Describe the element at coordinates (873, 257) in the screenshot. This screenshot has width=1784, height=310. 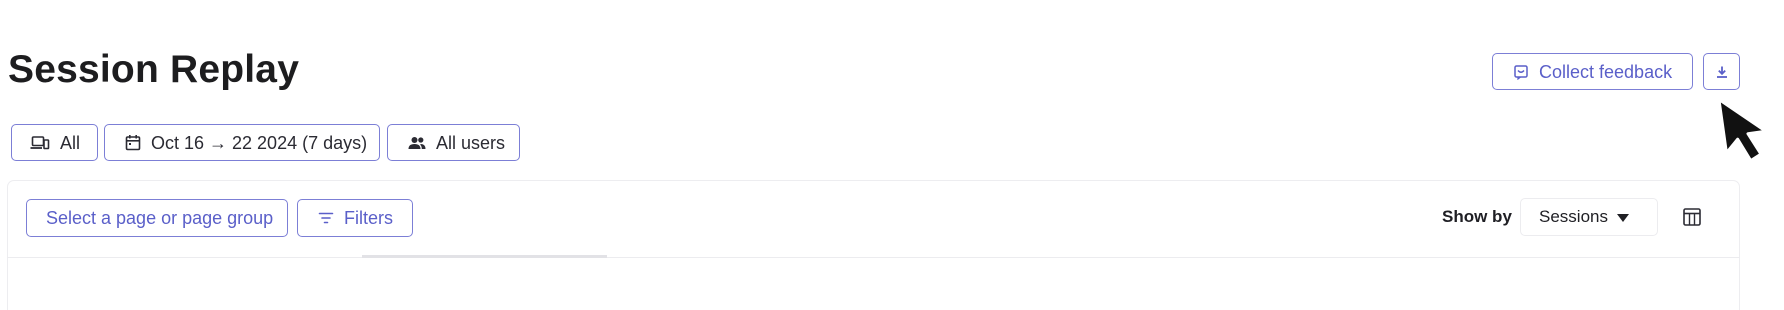
I see `panel-divider` at that location.